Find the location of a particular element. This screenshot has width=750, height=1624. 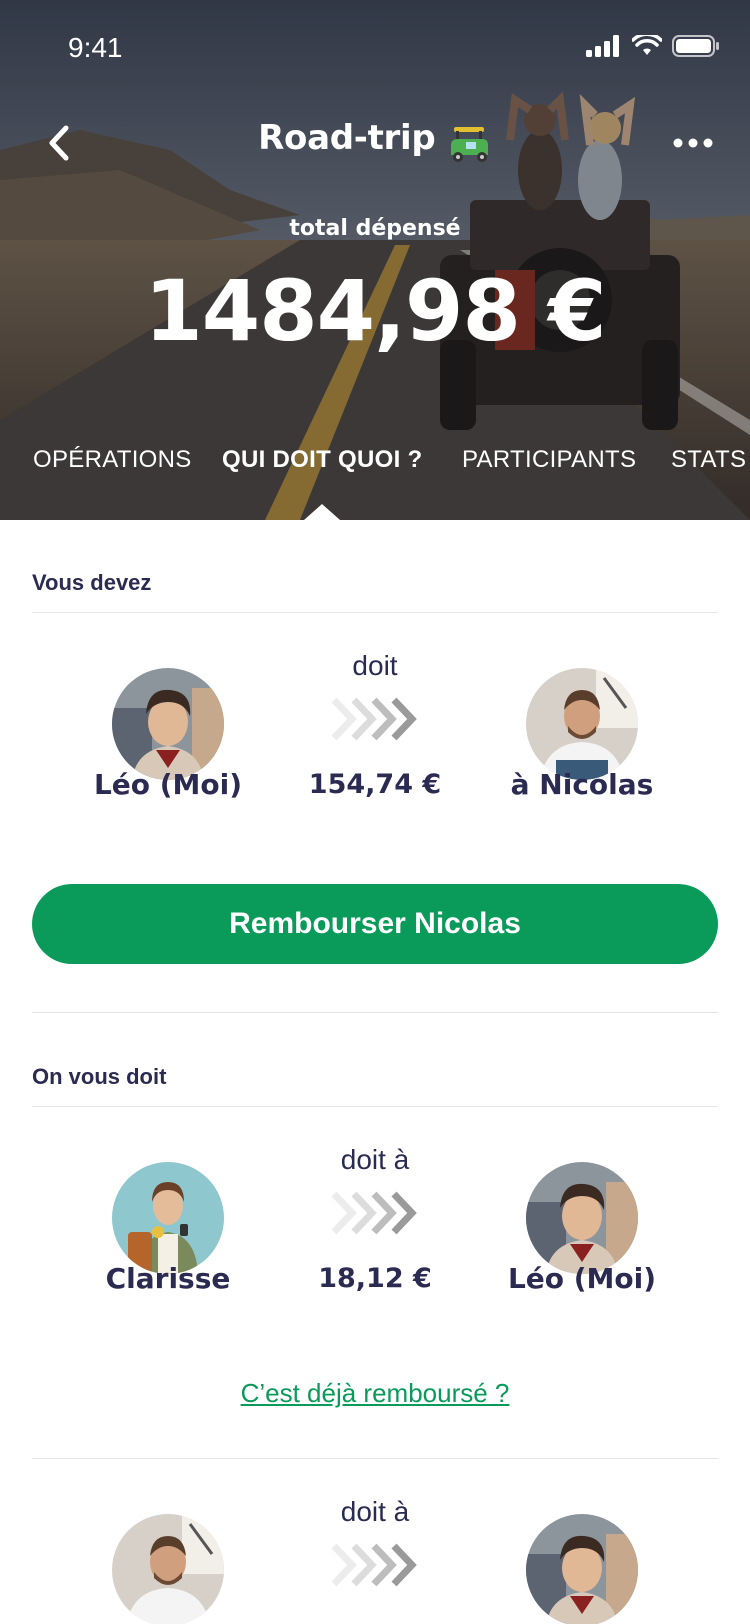

debt-row-clarisse: doit à Clarisse 18,12 € Léo (Moi) is located at coordinates (375, 1234).